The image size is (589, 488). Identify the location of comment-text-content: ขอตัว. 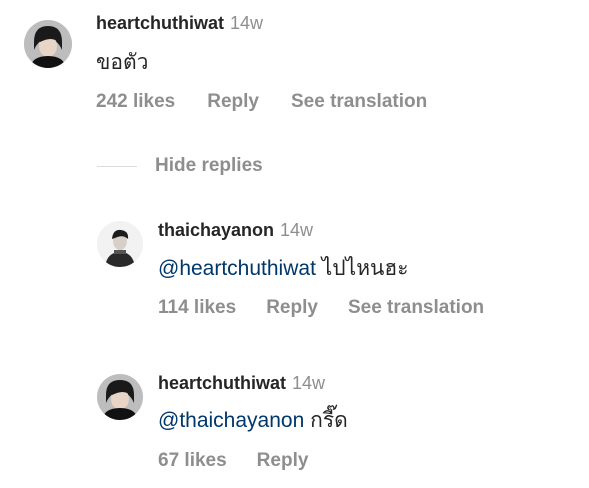
(122, 62).